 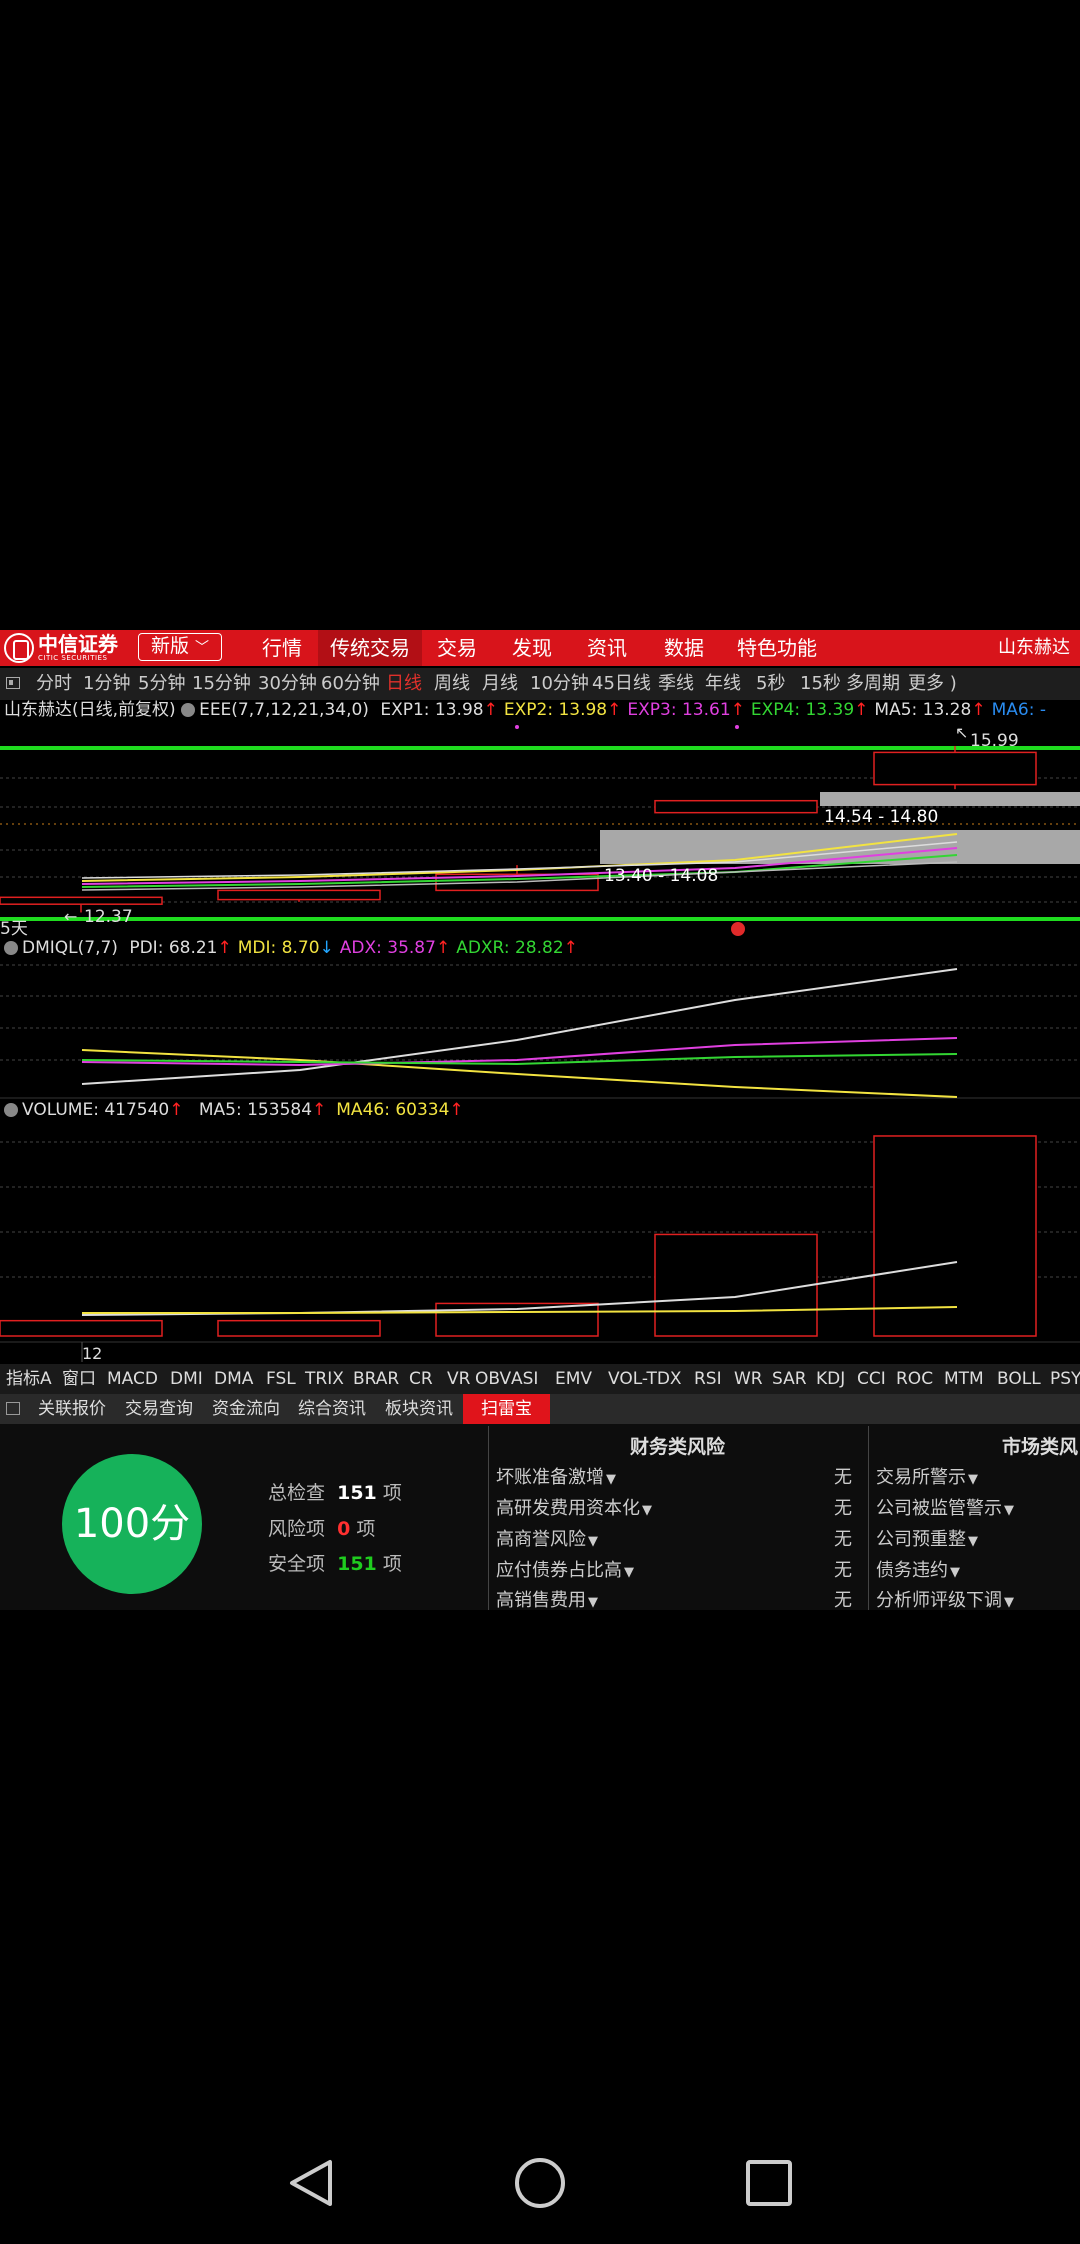 I want to click on system-nav-bar, so click(x=541, y=2183).